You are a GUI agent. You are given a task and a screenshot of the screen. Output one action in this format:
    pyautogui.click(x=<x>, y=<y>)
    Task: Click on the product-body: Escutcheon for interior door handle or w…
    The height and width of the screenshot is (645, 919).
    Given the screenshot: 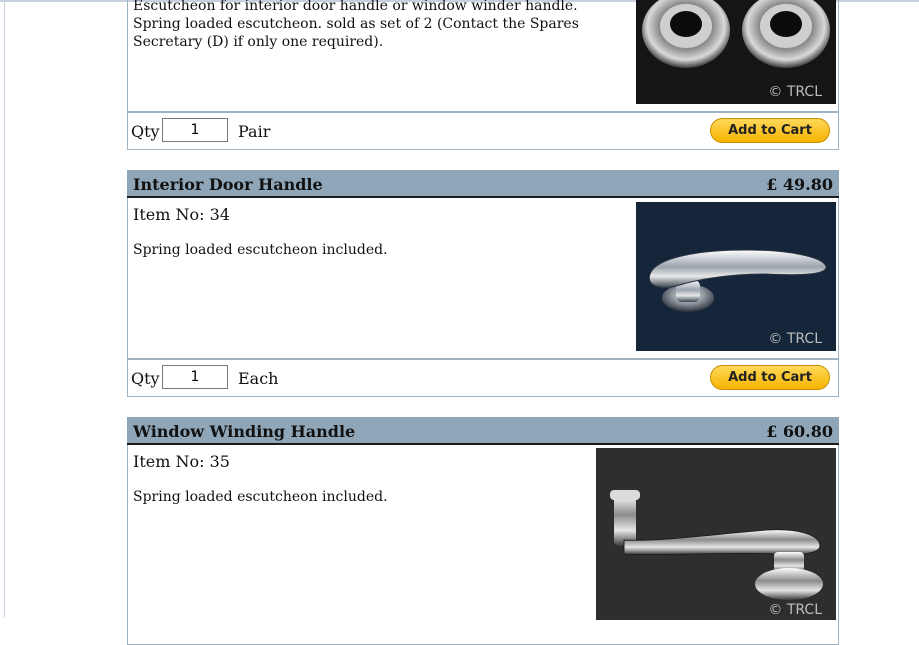 What is the action you would take?
    pyautogui.click(x=483, y=56)
    